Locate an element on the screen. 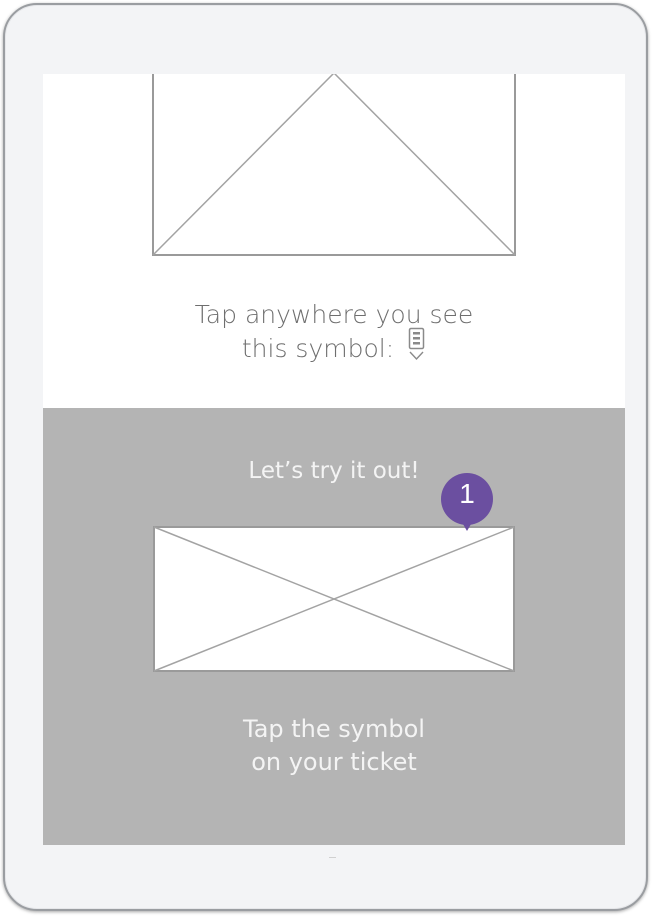 This screenshot has height=917, width=654. ticket-marker-icon is located at coordinates (417, 348).